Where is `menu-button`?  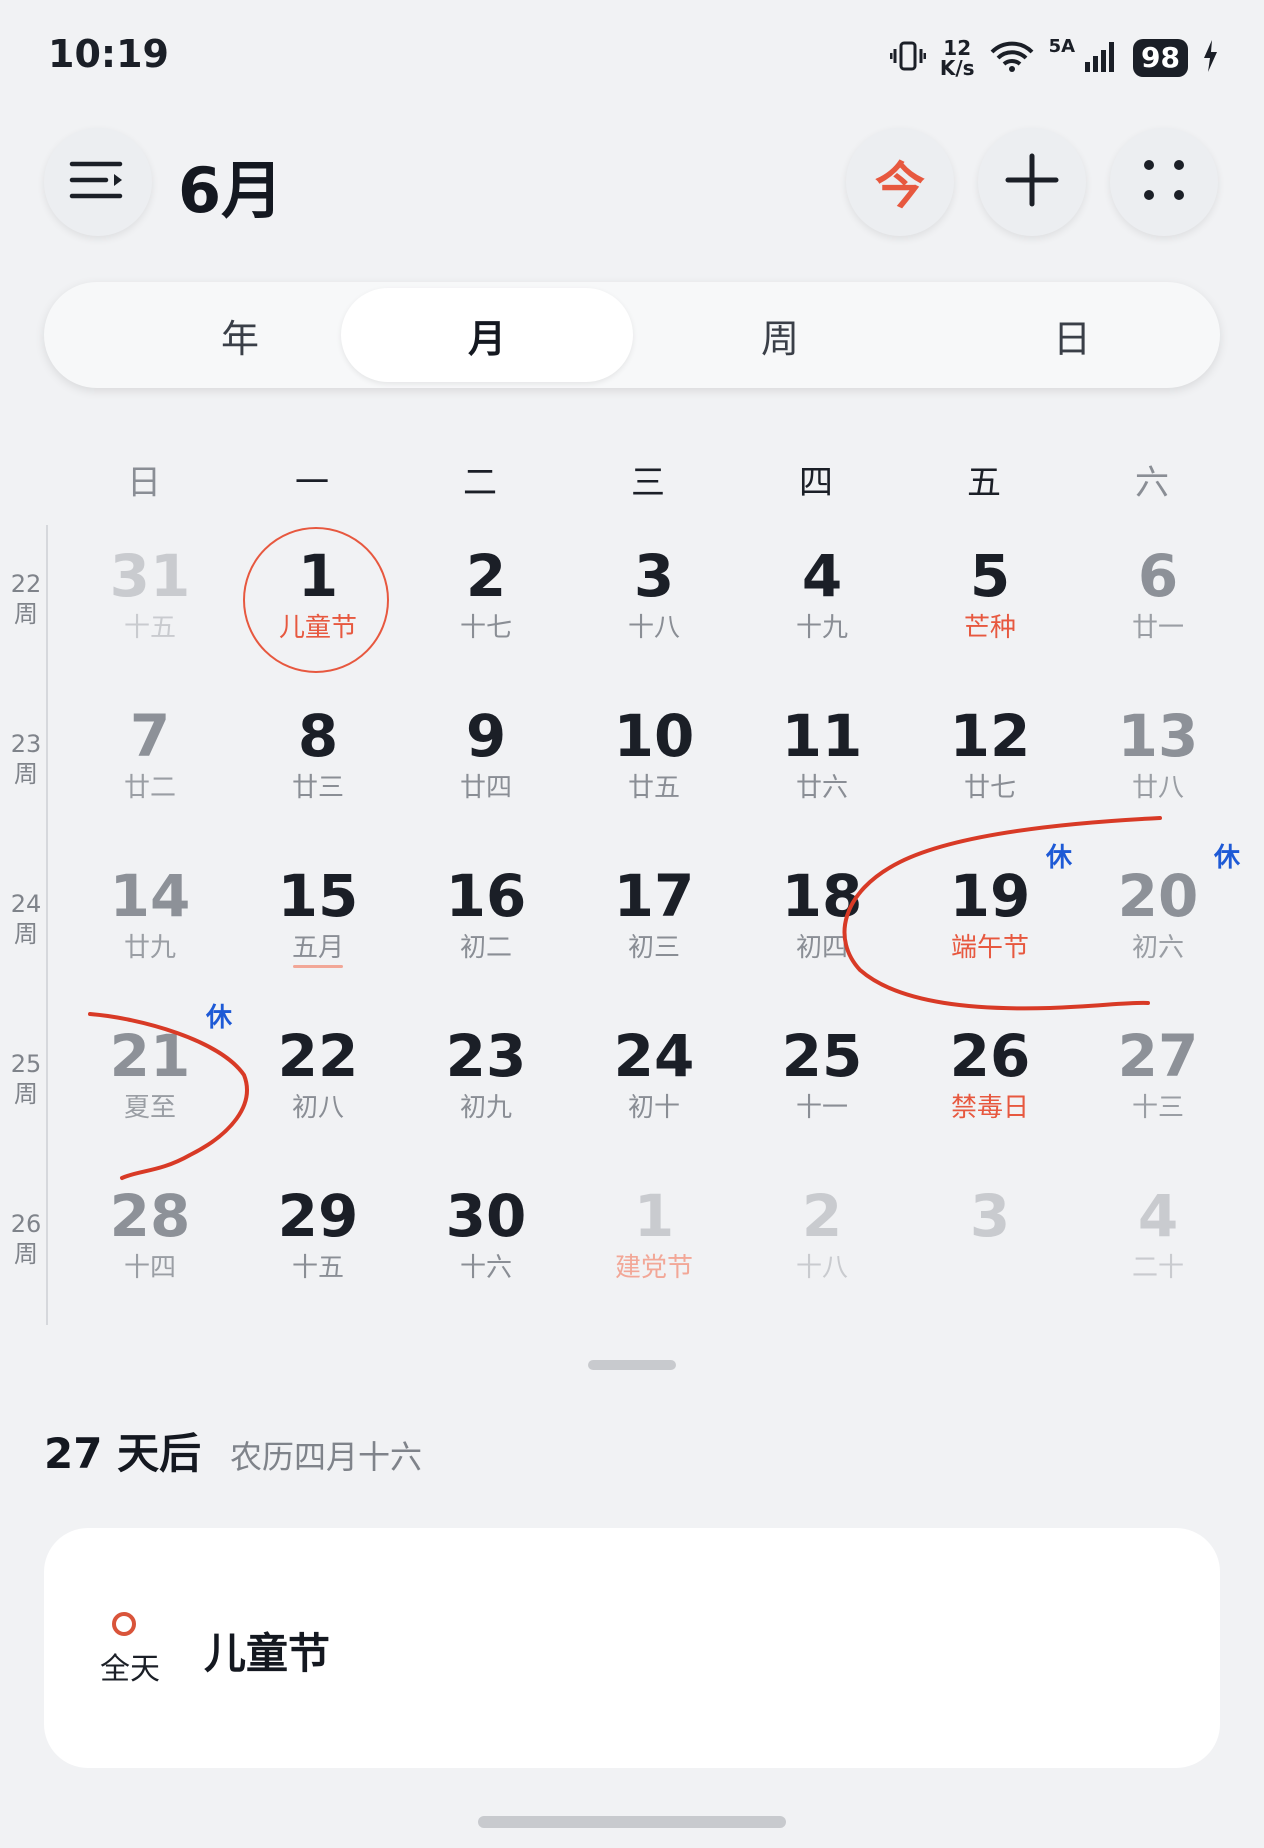
menu-button is located at coordinates (98, 182).